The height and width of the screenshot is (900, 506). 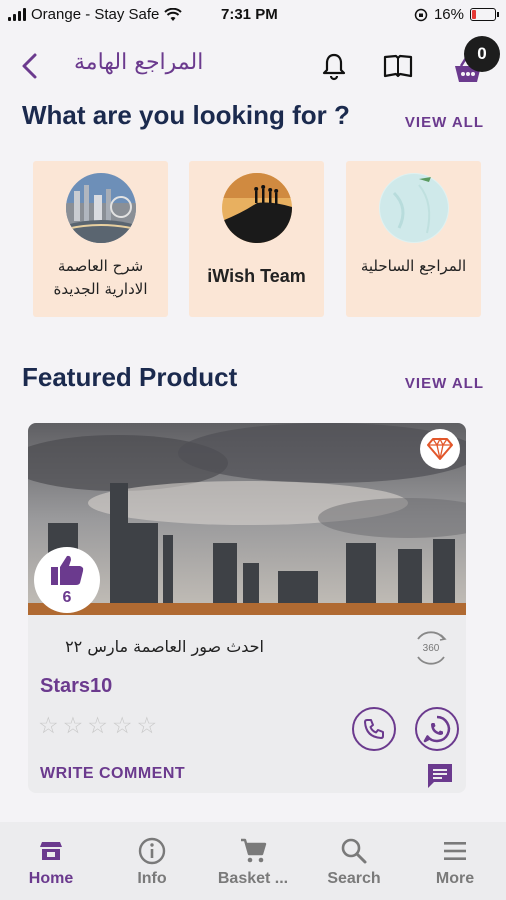 I want to click on wifi-icon, so click(x=173, y=14).